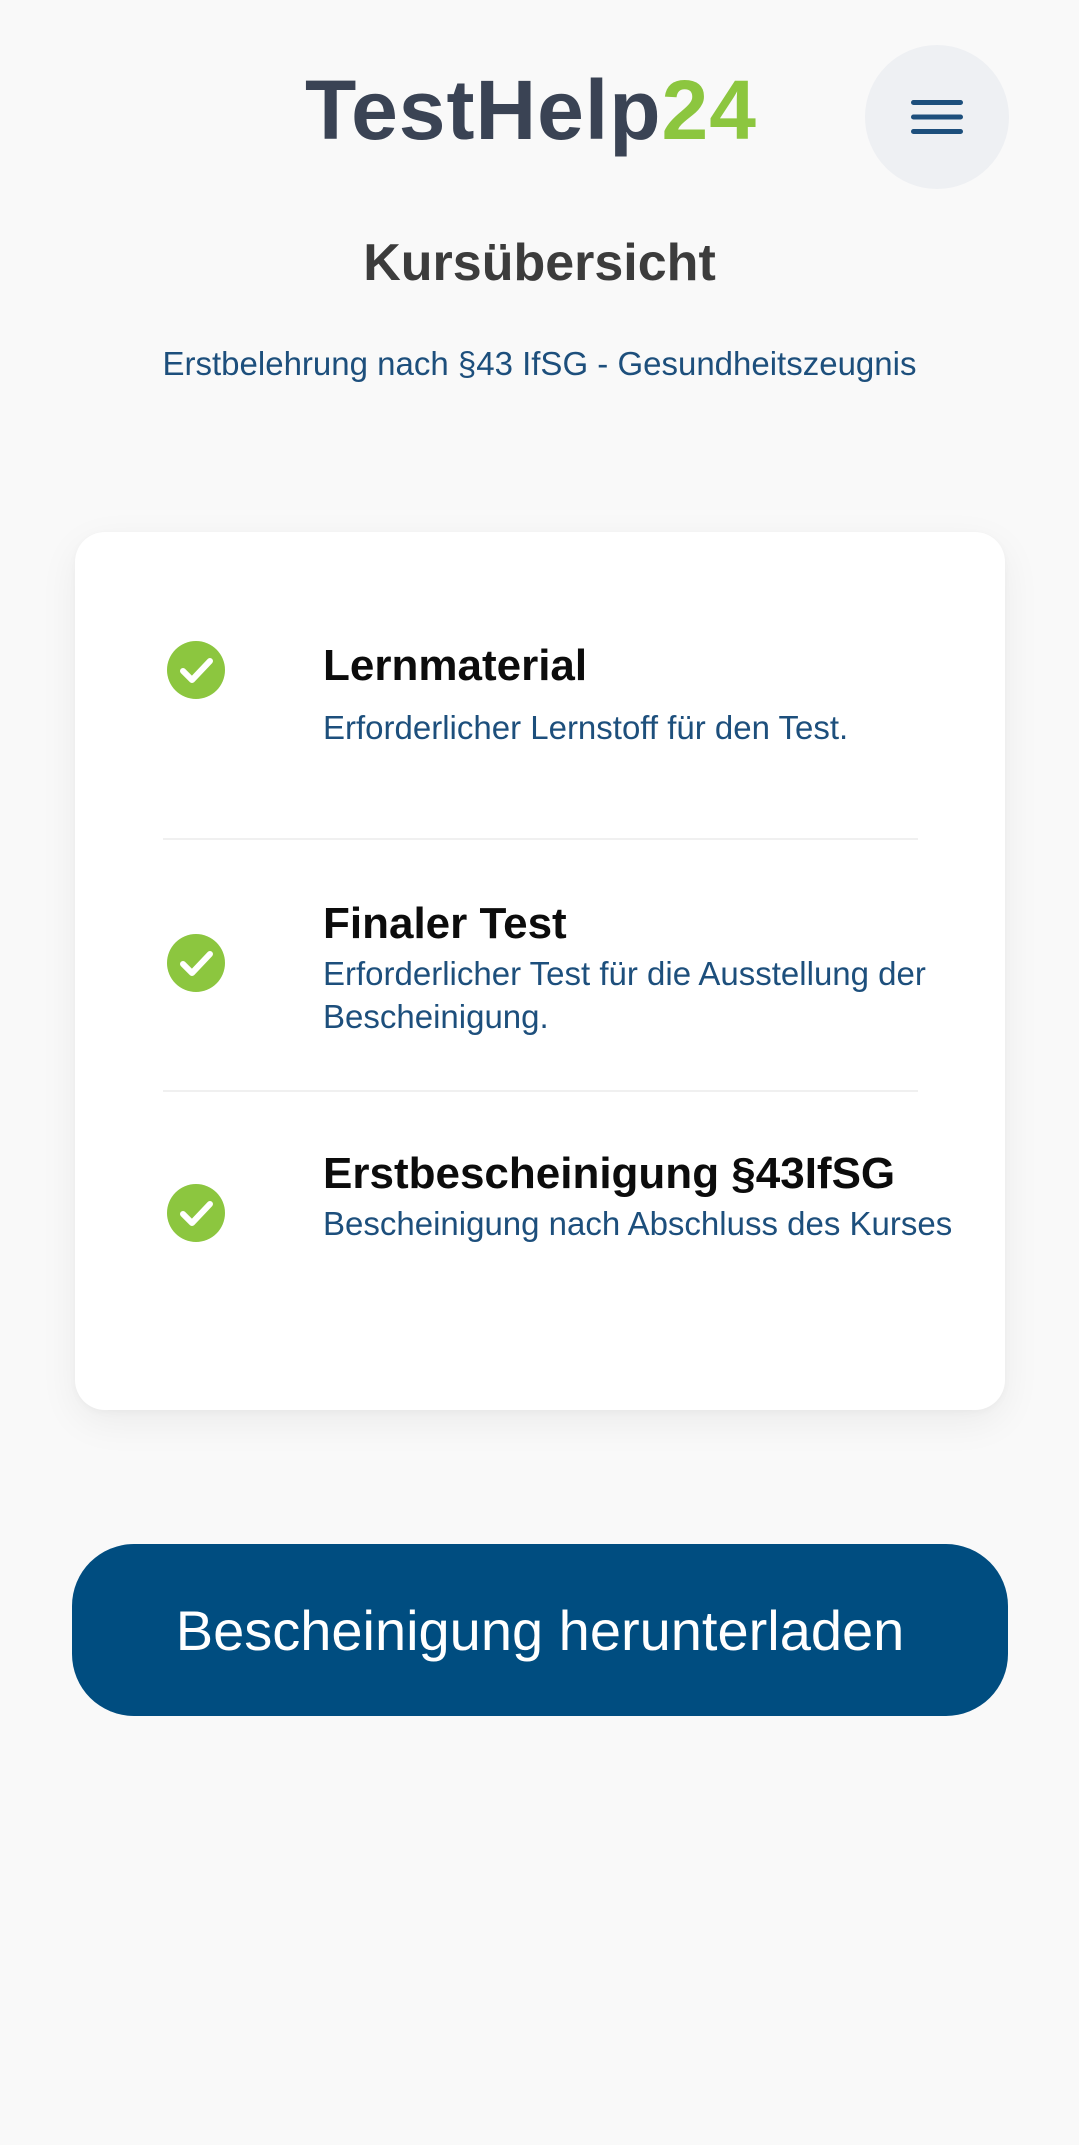 The image size is (1079, 2145). What do you see at coordinates (709, 110) in the screenshot?
I see `logo-text-accent: 24` at bounding box center [709, 110].